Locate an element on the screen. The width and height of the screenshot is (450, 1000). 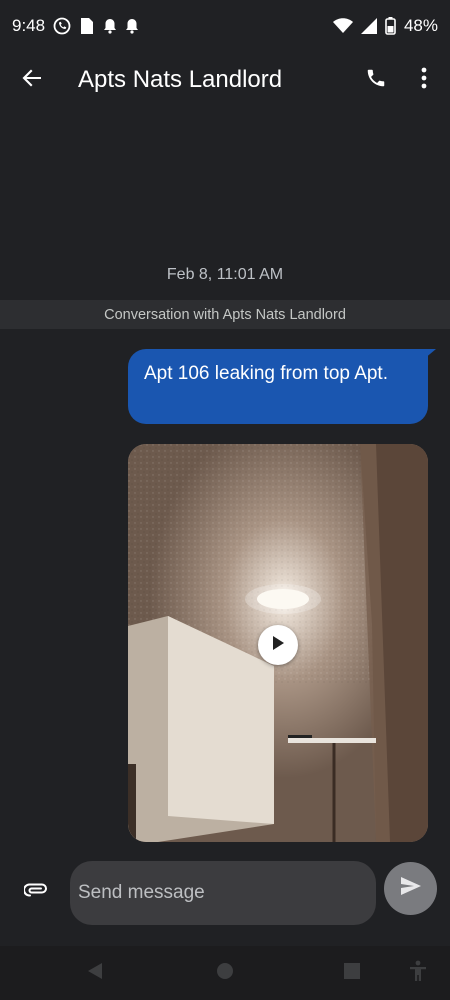
outgoing-message-bubble: Apt 106 leaking from top Apt. is located at coordinates (278, 386).